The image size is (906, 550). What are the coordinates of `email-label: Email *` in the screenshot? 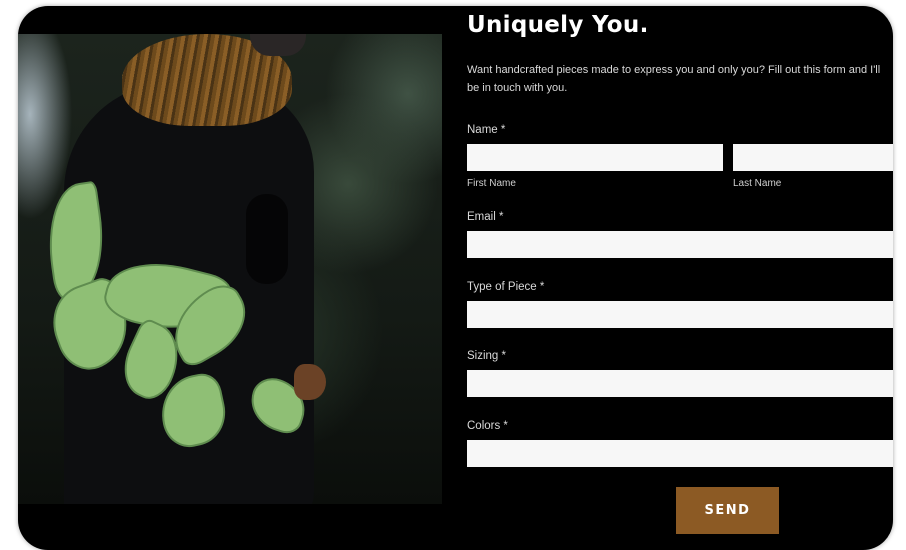 It's located at (485, 217).